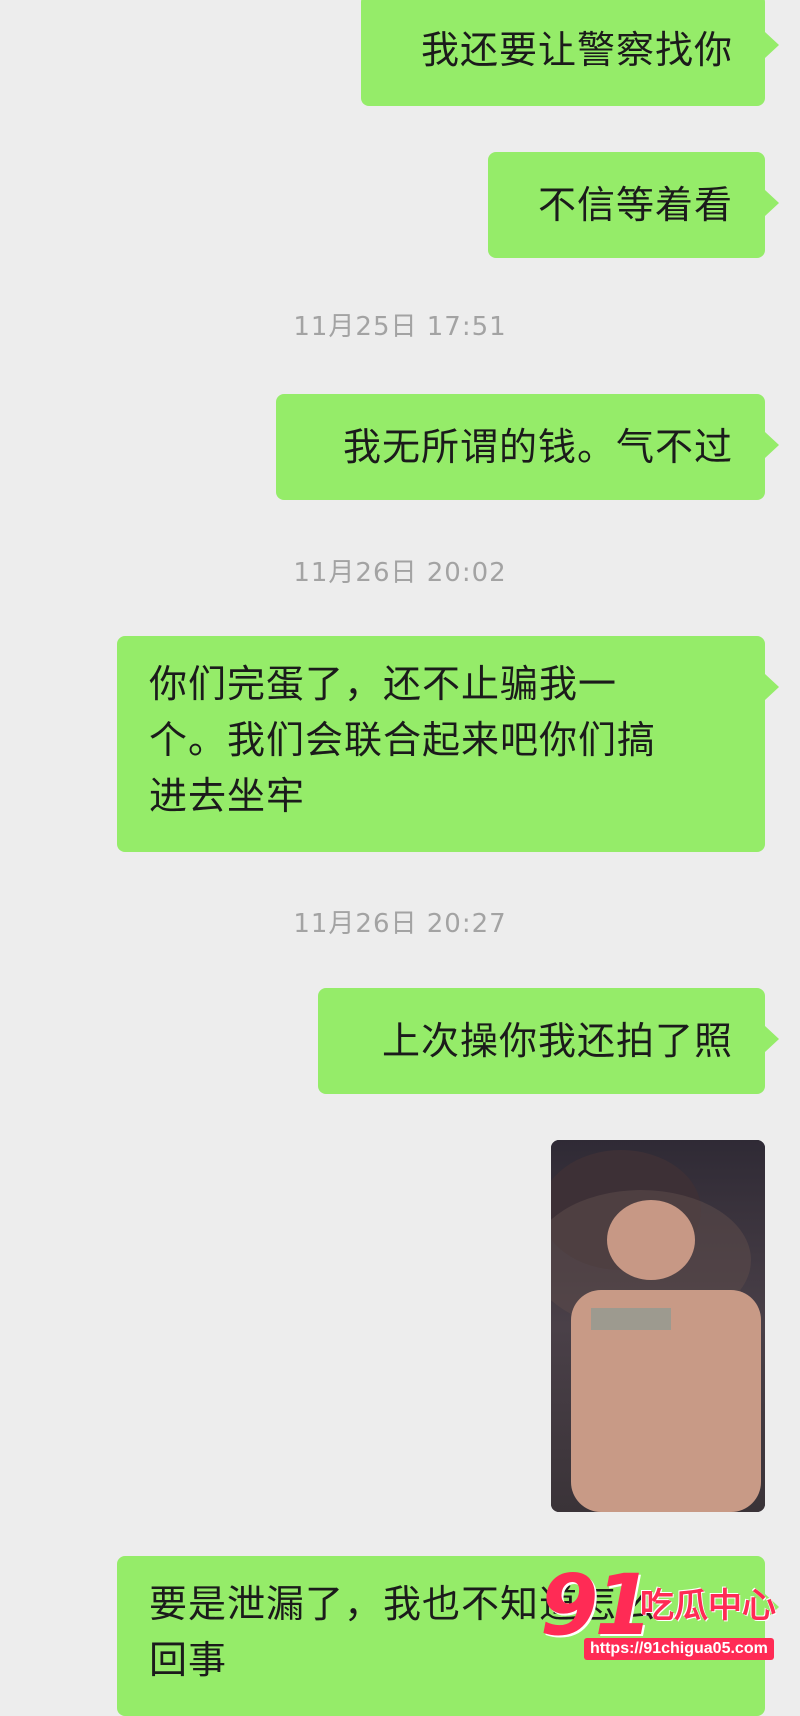 This screenshot has height=1716, width=800. What do you see at coordinates (227, 796) in the screenshot?
I see `message-text-4-line-3: 进去坐牢` at bounding box center [227, 796].